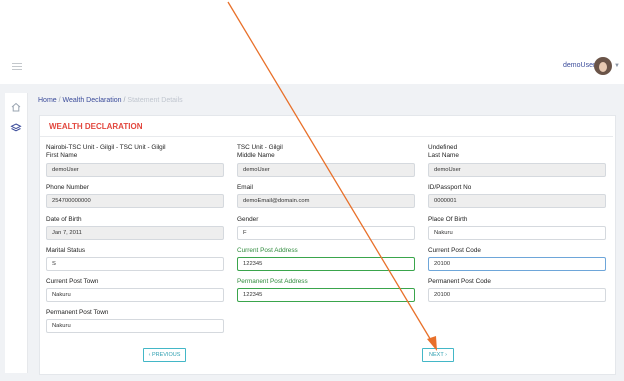 The image size is (624, 381). Describe the element at coordinates (164, 355) in the screenshot. I see `previous-button: ‹ PREVIOUS` at that location.